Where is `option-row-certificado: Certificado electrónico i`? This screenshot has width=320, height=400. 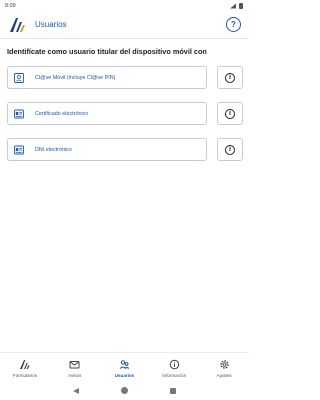 option-row-certificado: Certificado electrónico i is located at coordinates (125, 113).